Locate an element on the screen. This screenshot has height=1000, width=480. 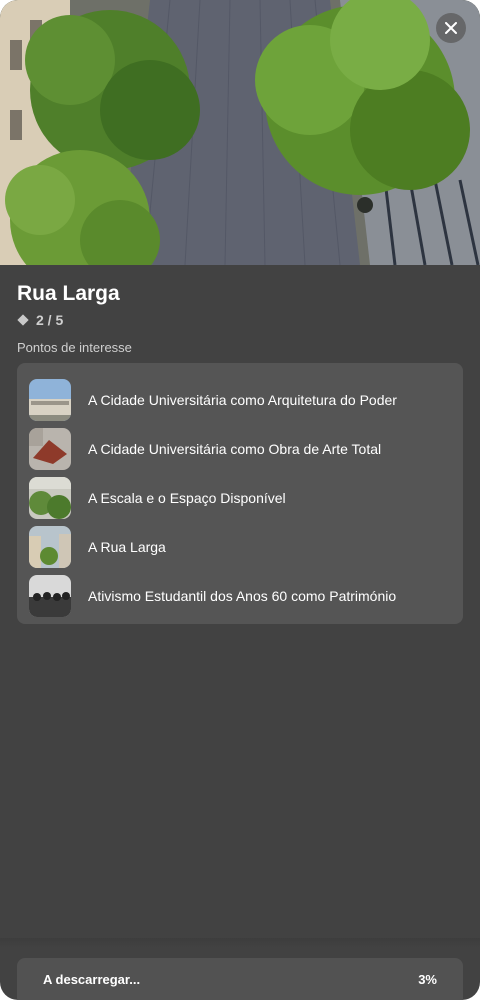
close-icon is located at coordinates (451, 28).